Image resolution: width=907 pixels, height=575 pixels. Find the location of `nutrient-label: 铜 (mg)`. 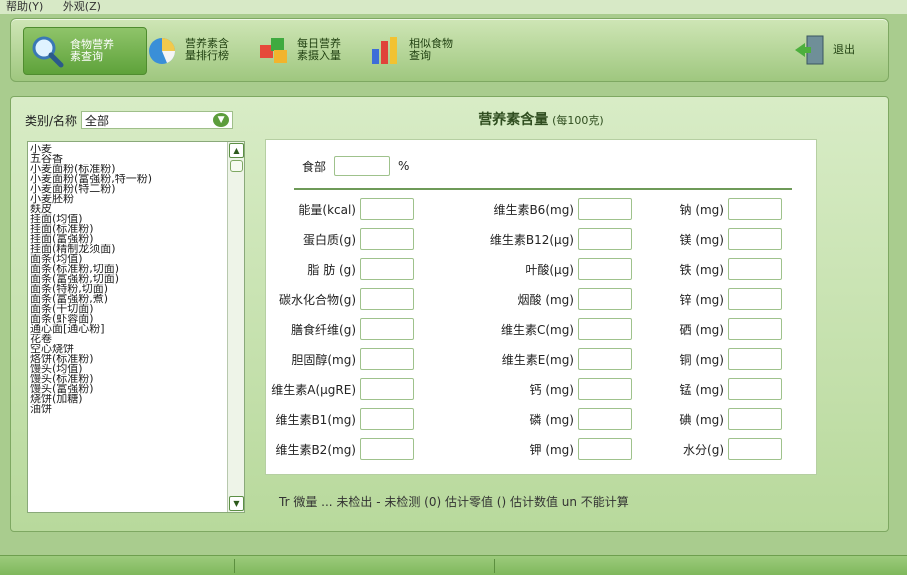

nutrient-label: 铜 (mg) is located at coordinates (702, 359).